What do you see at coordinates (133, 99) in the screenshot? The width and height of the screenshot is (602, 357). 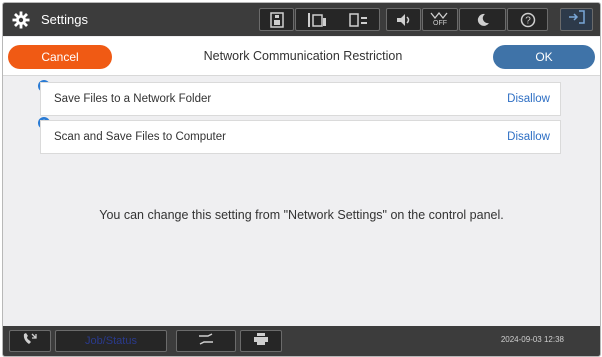 I see `list-item-label: Save Files to a Network Folder` at bounding box center [133, 99].